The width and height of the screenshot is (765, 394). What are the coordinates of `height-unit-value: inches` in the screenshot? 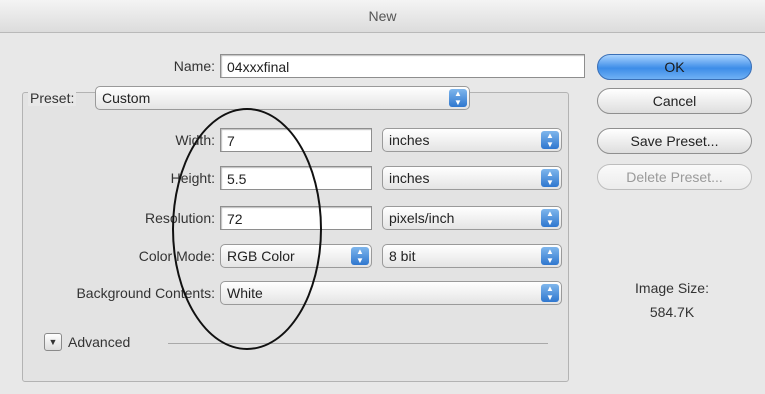 It's located at (409, 178).